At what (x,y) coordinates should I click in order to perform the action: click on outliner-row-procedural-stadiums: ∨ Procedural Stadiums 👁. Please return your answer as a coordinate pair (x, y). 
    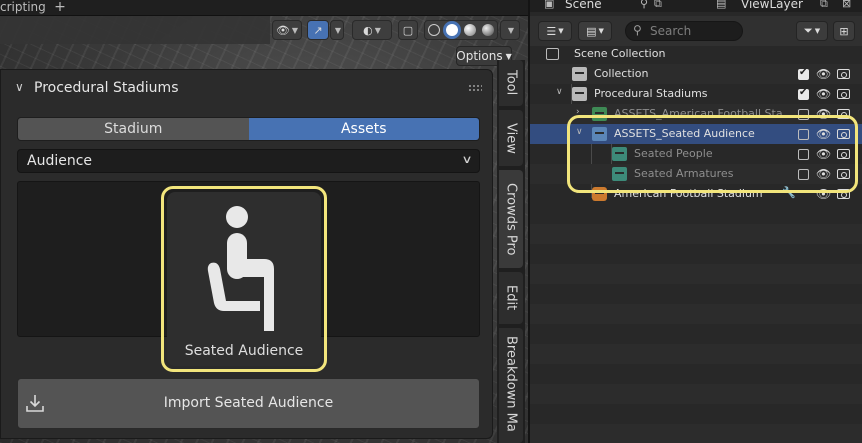
    Looking at the image, I should click on (696, 94).